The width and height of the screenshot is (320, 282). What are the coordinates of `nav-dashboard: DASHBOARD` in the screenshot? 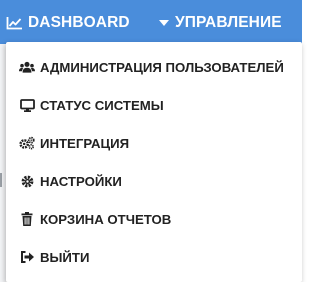 It's located at (68, 23).